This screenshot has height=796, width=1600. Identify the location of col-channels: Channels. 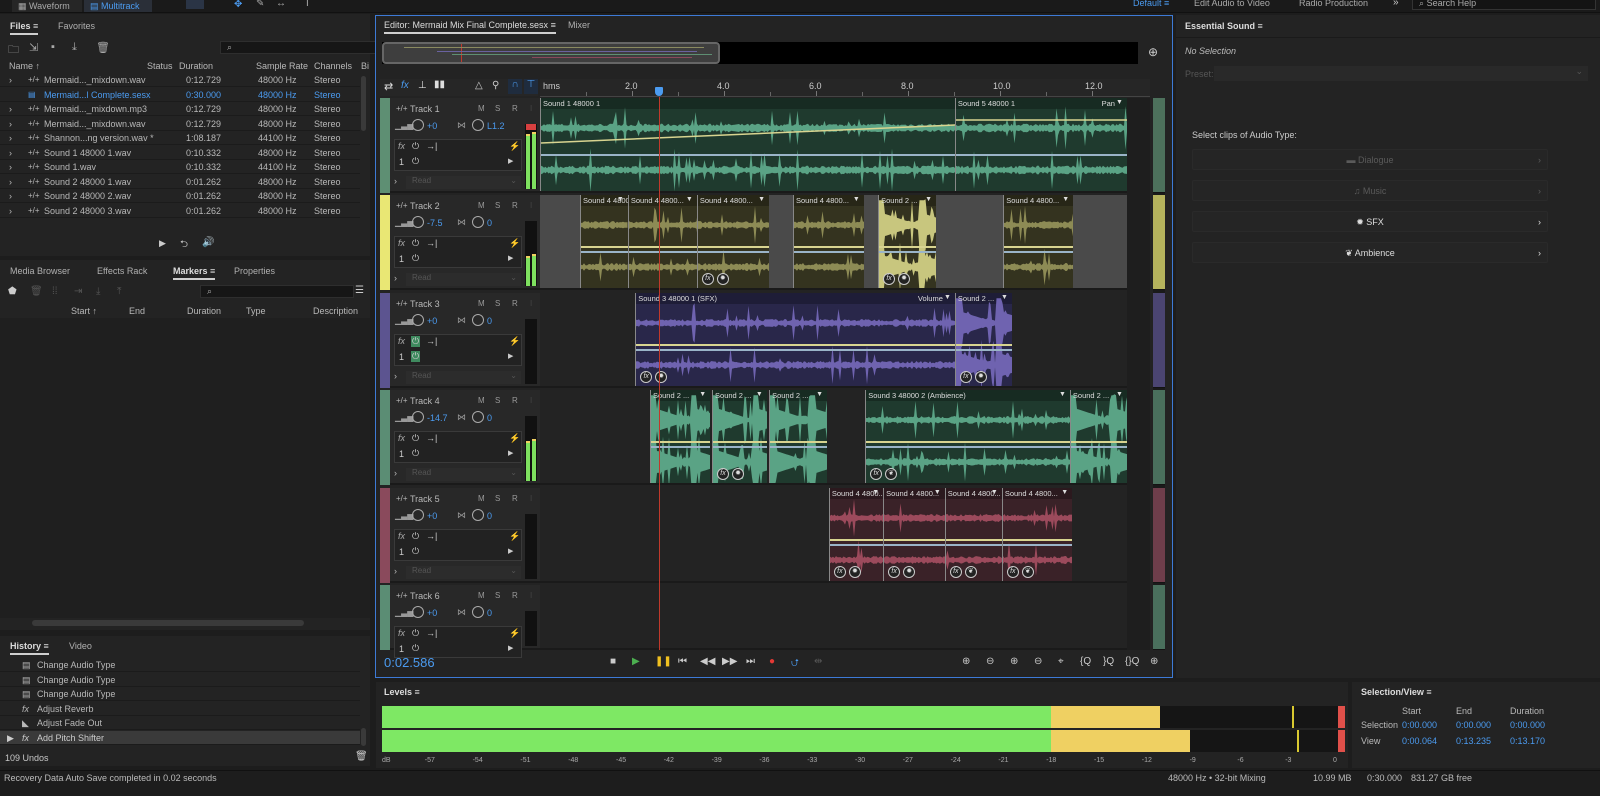
(333, 66).